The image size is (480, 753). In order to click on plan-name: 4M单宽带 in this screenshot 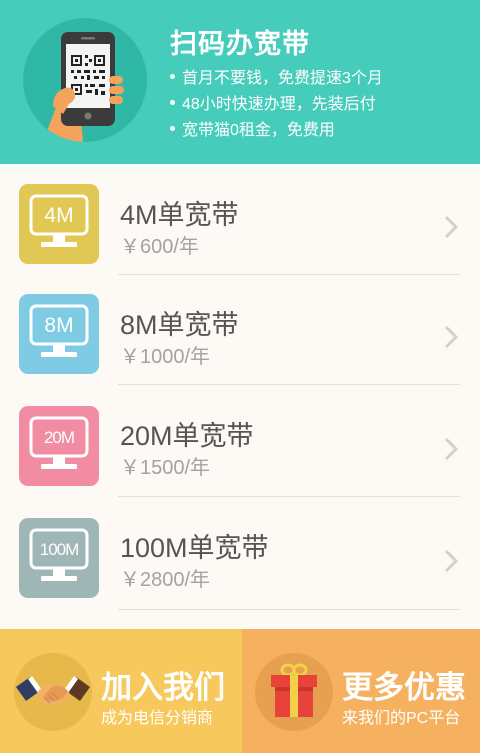, I will do `click(179, 215)`.